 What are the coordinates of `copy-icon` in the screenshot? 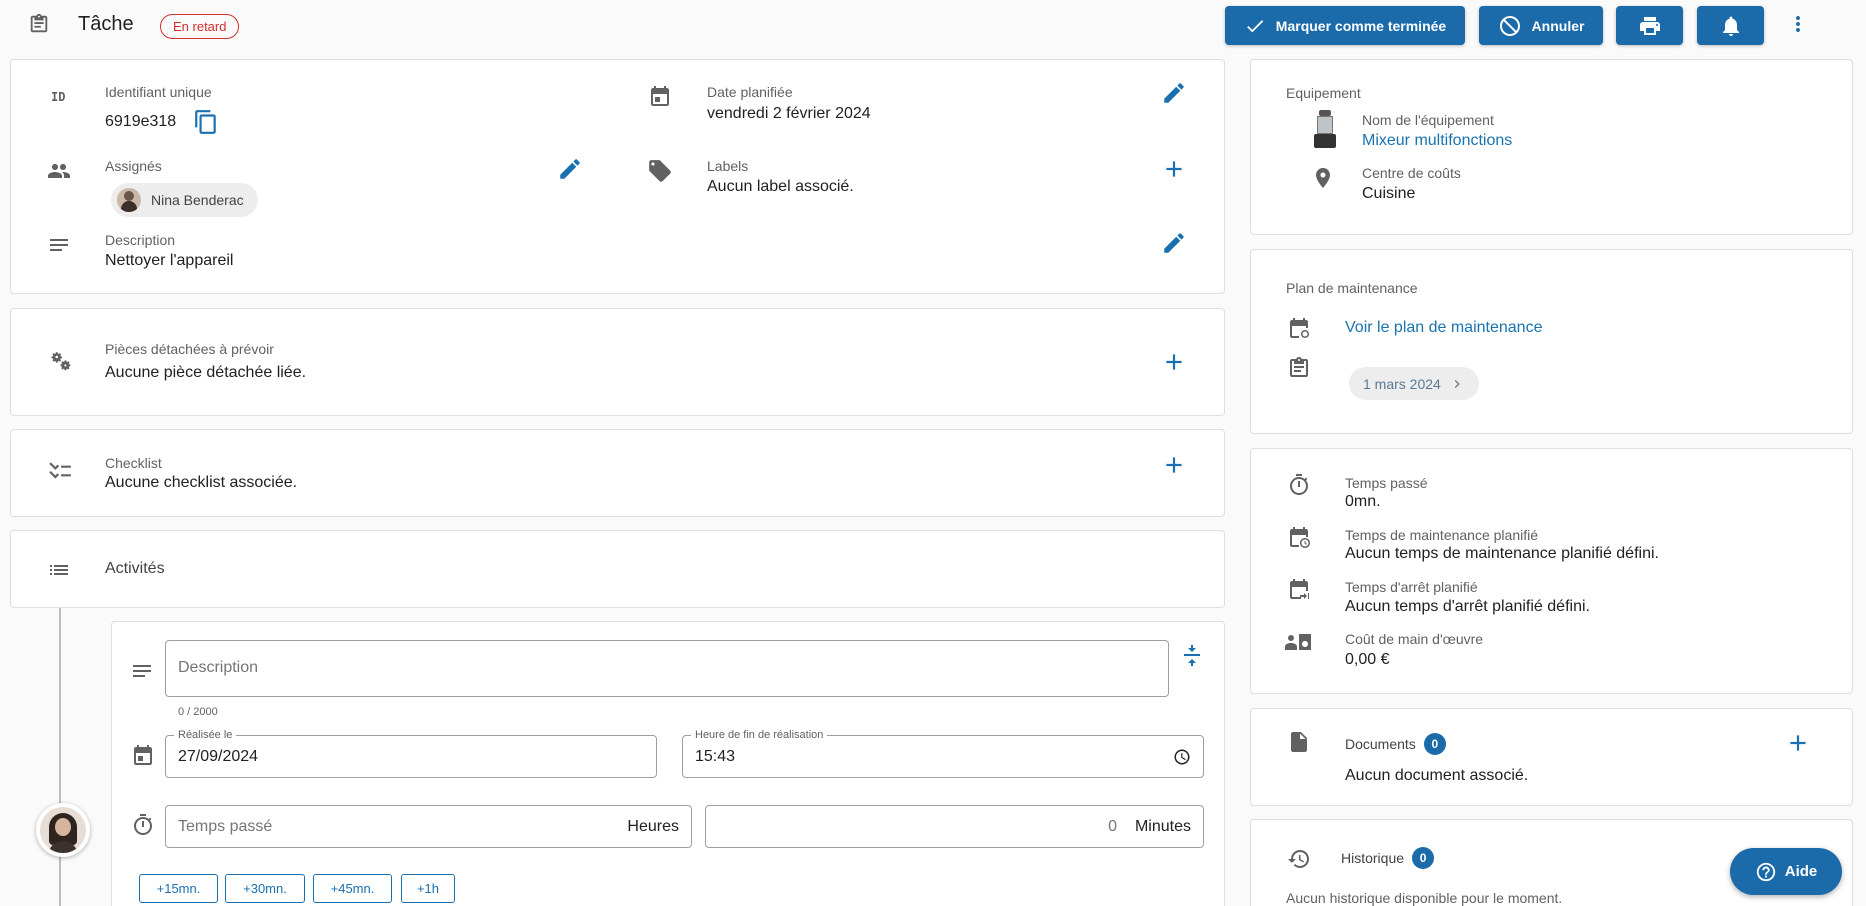 It's located at (206, 122).